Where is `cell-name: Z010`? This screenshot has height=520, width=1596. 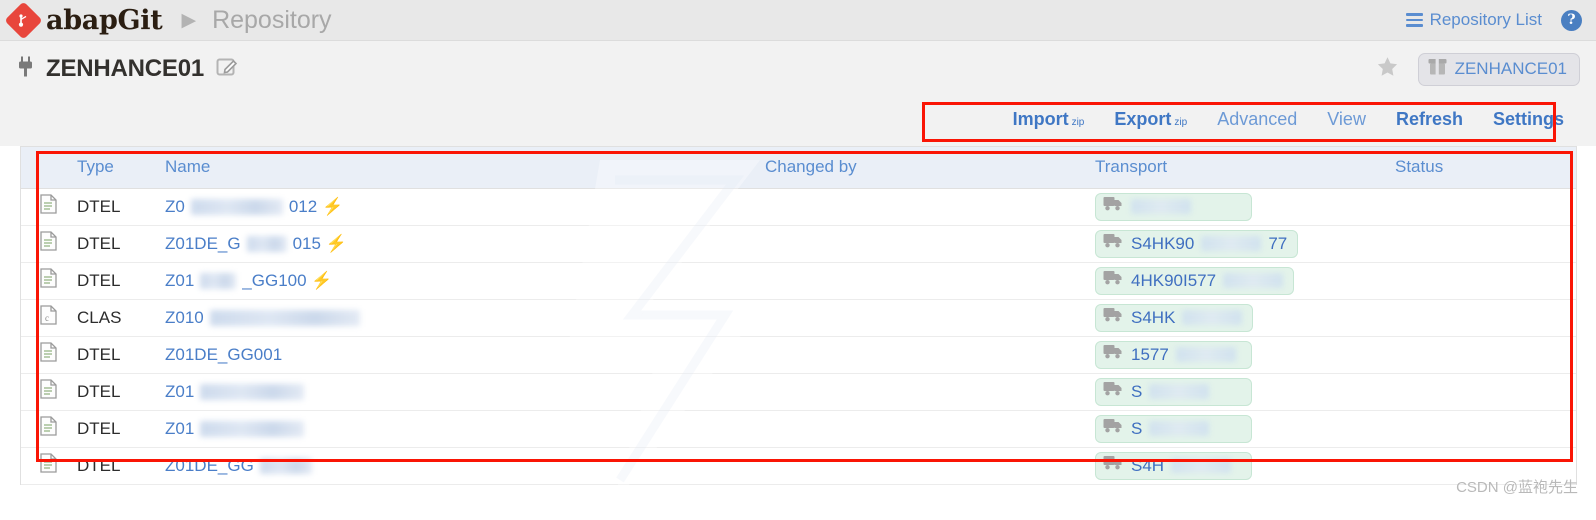
cell-name: Z010 is located at coordinates (455, 317).